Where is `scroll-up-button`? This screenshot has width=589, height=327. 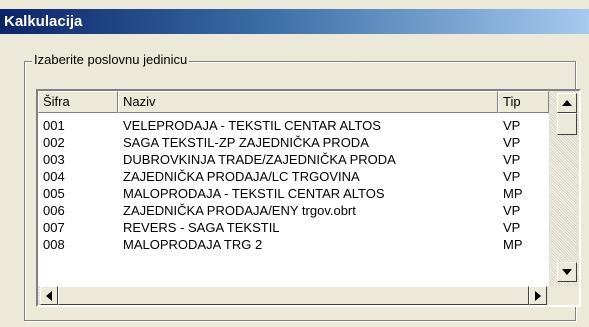 scroll-up-button is located at coordinates (567, 103).